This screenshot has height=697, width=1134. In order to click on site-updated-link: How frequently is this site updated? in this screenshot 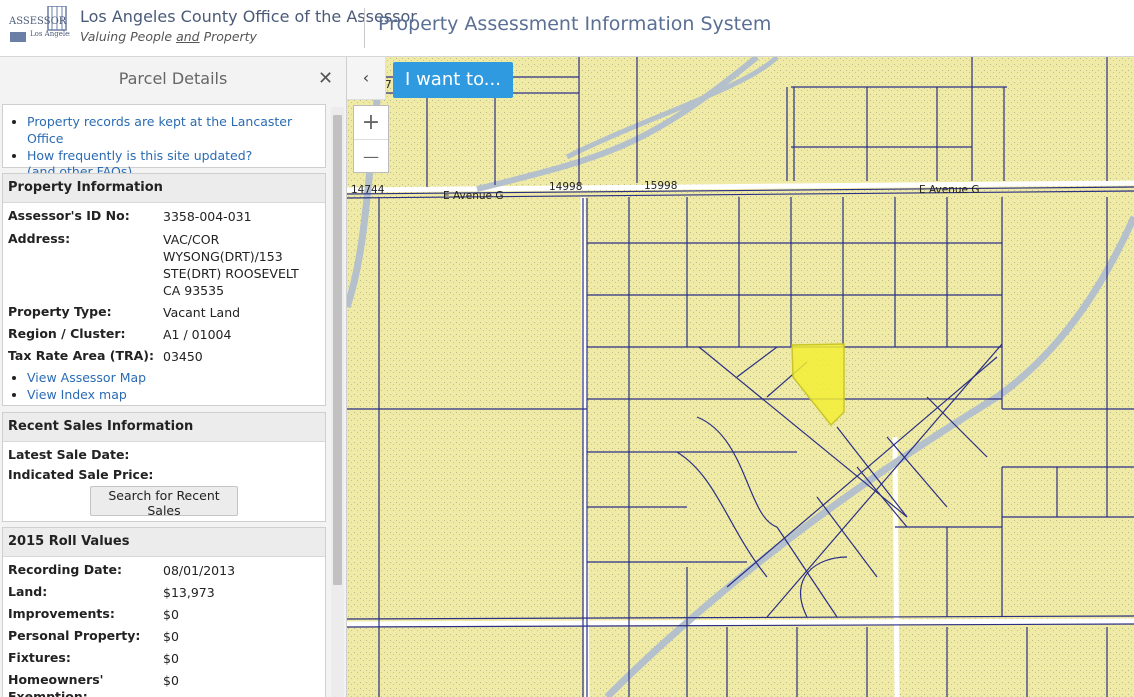, I will do `click(139, 155)`.